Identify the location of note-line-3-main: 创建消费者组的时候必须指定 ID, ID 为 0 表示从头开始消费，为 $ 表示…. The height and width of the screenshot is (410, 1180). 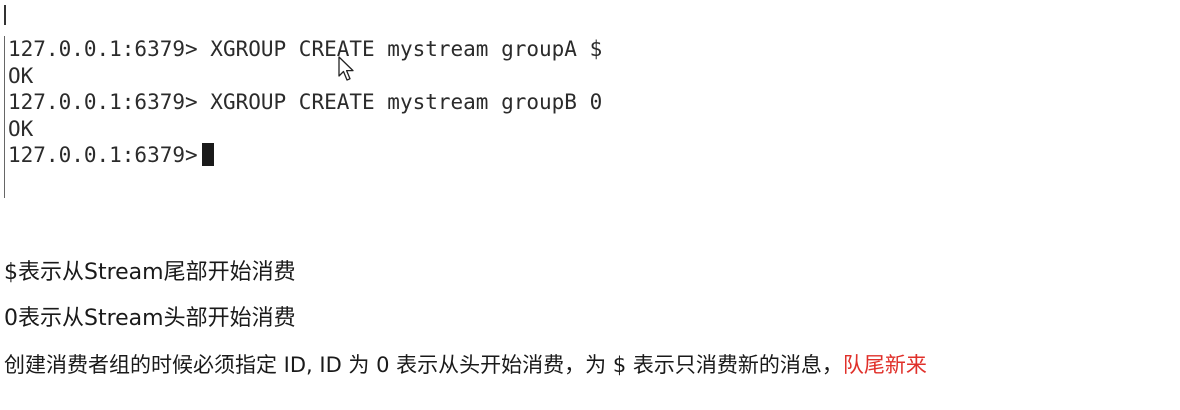
(423, 365).